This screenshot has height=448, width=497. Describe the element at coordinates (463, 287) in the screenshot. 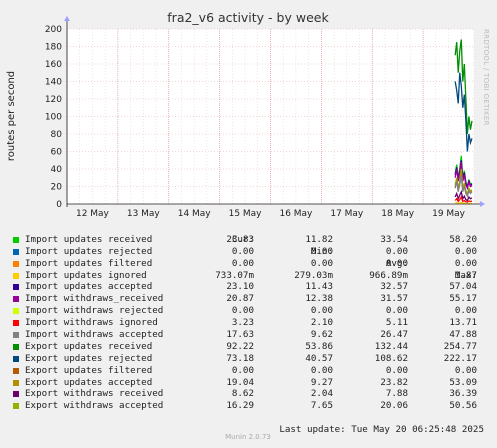

I see `legend-max-value: 57.04` at that location.